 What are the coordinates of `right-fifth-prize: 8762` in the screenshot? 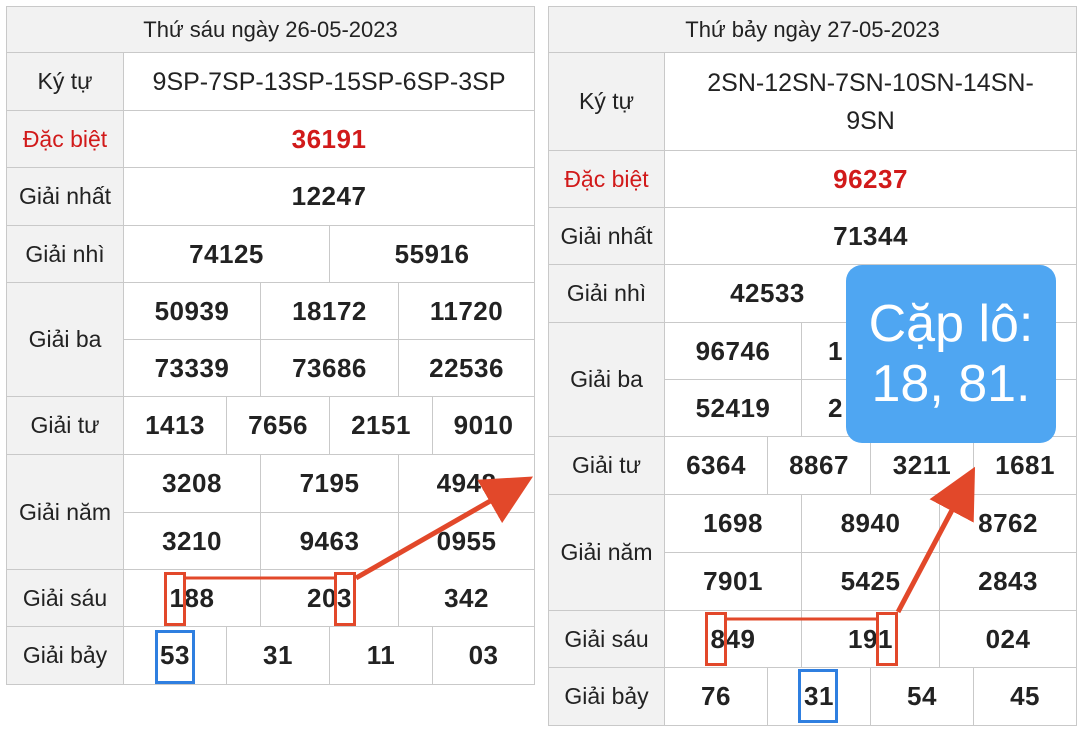 It's located at (1008, 523).